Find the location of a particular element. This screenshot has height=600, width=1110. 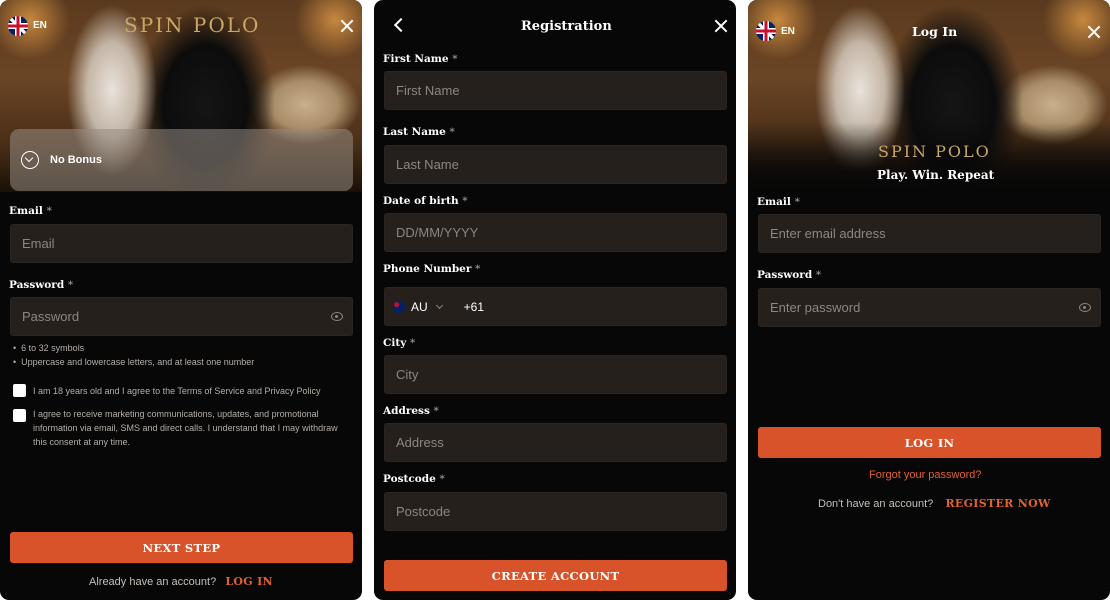

address-label: Address * is located at coordinates (411, 411).